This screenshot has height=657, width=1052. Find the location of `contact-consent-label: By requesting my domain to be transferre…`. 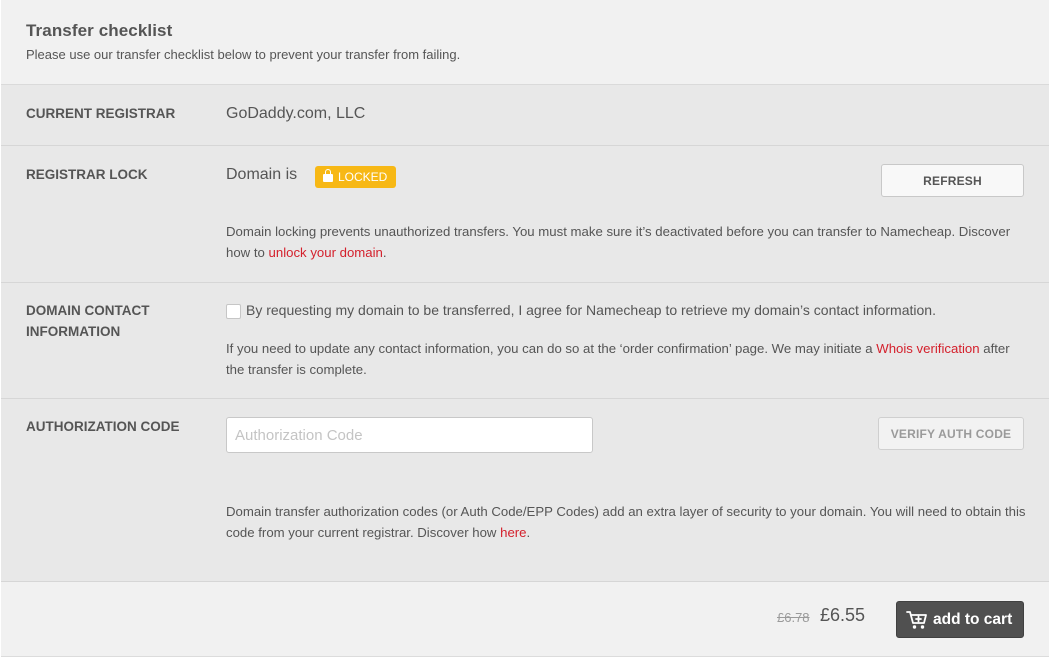

contact-consent-label: By requesting my domain to be transferre… is located at coordinates (591, 310).